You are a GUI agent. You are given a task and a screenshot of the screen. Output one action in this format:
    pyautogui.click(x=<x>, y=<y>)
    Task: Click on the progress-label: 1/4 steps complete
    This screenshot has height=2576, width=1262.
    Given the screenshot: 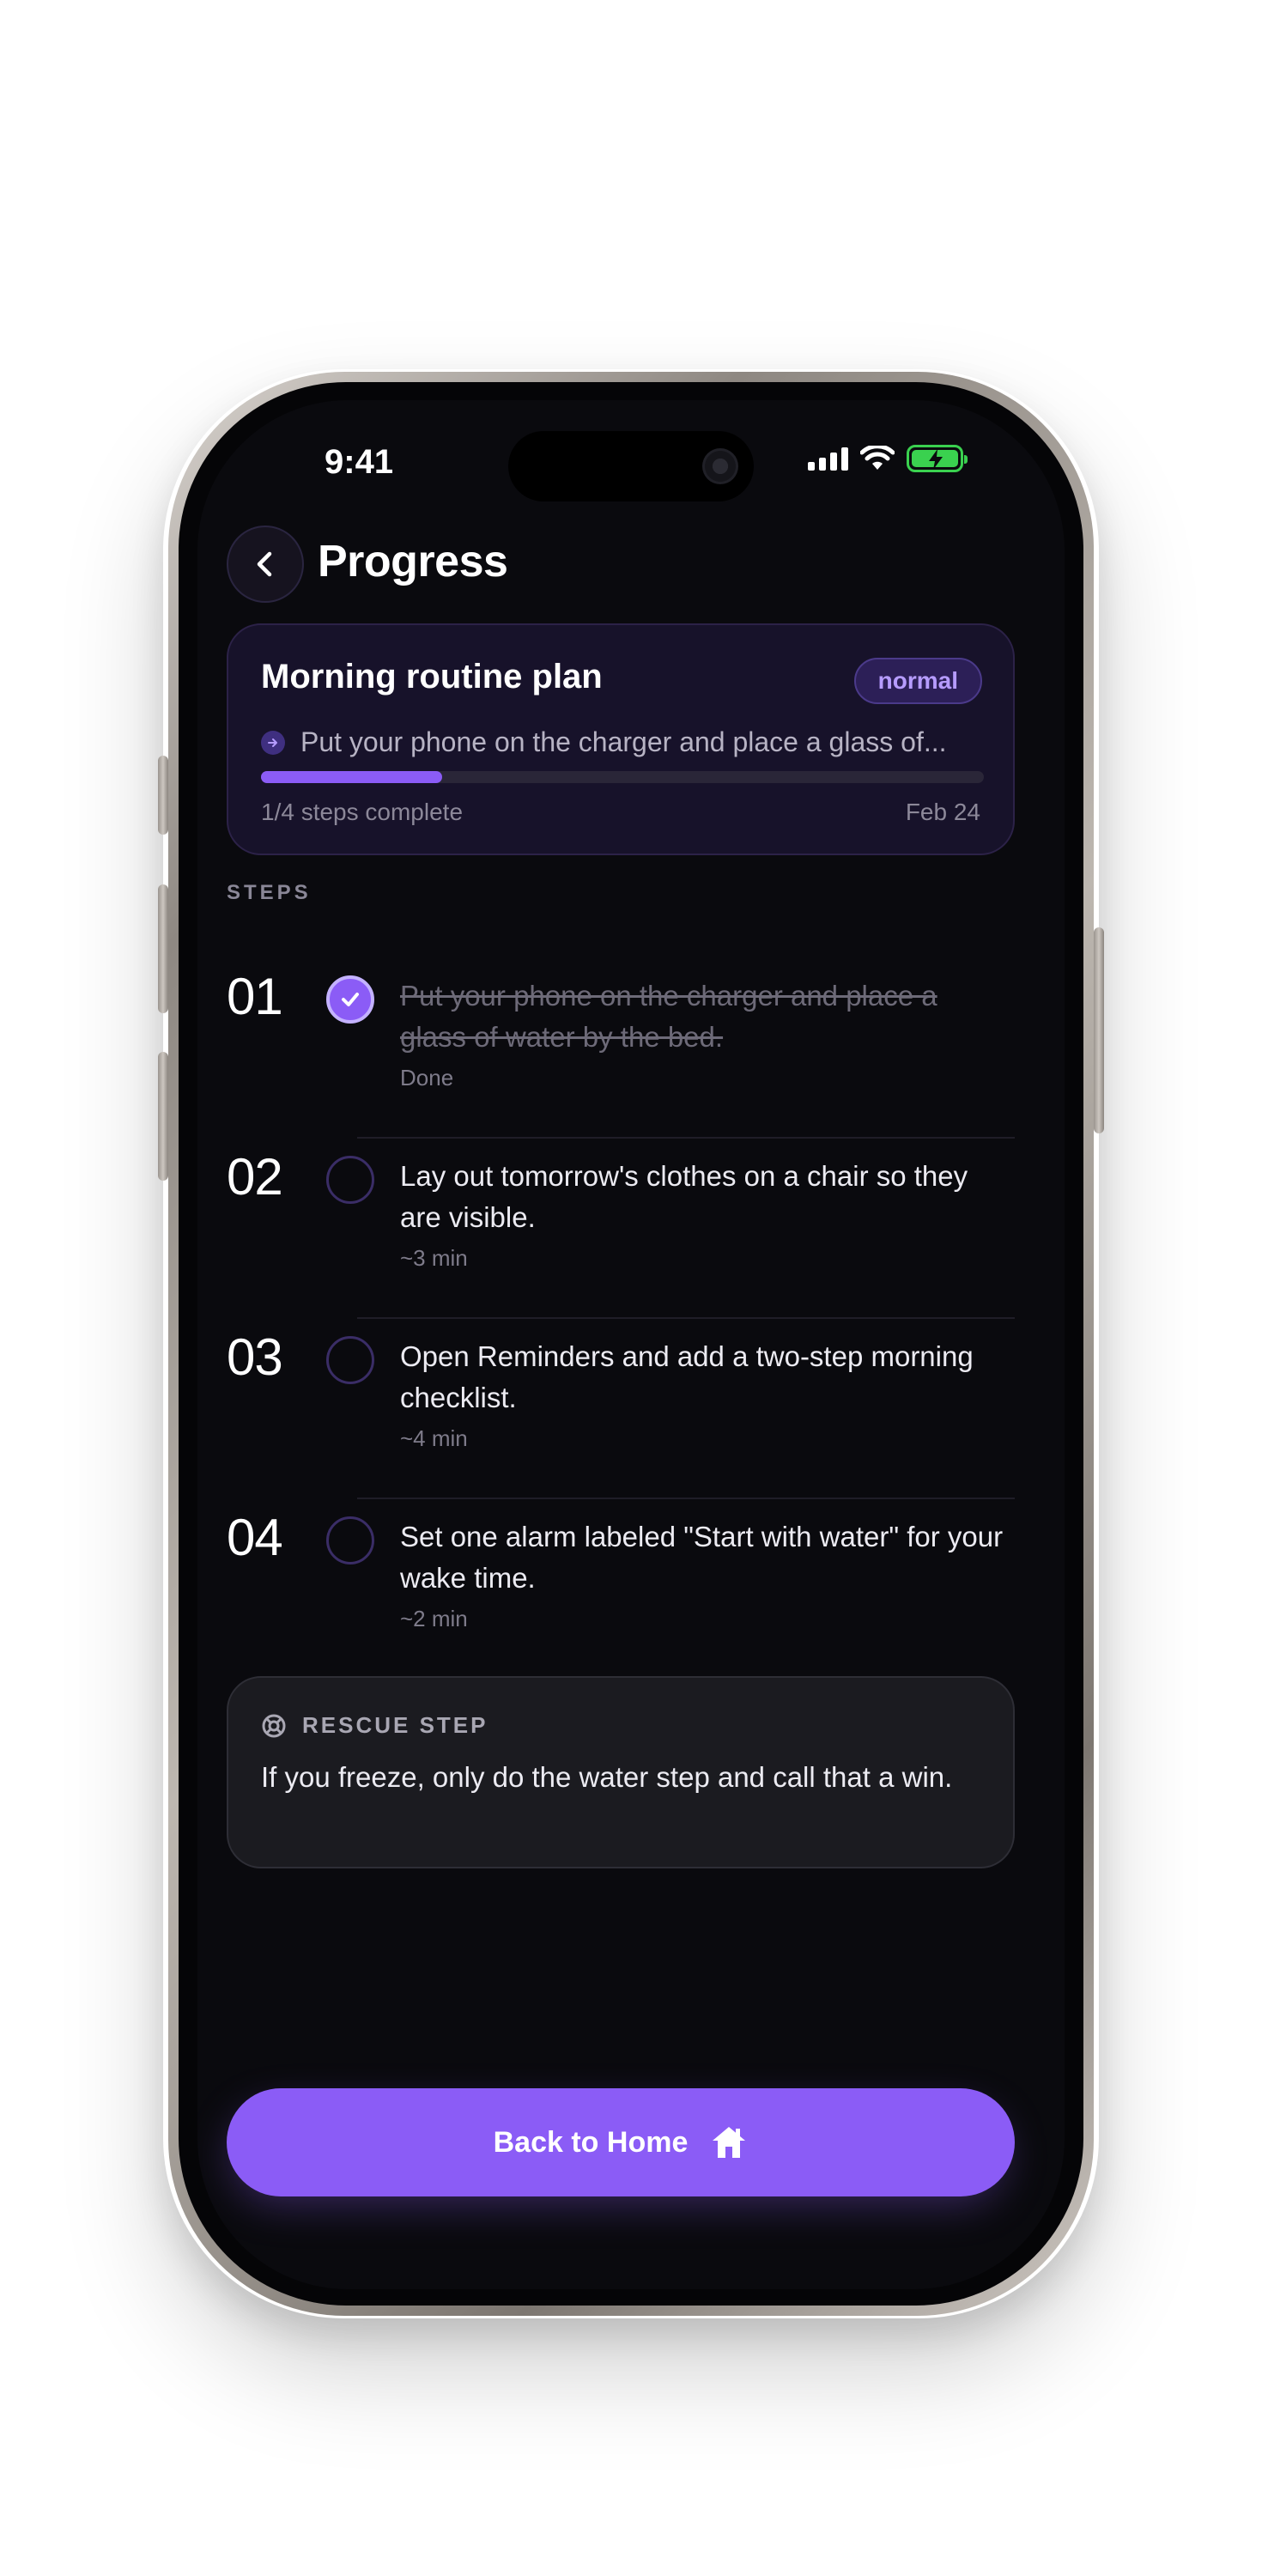 What is the action you would take?
    pyautogui.click(x=362, y=812)
    